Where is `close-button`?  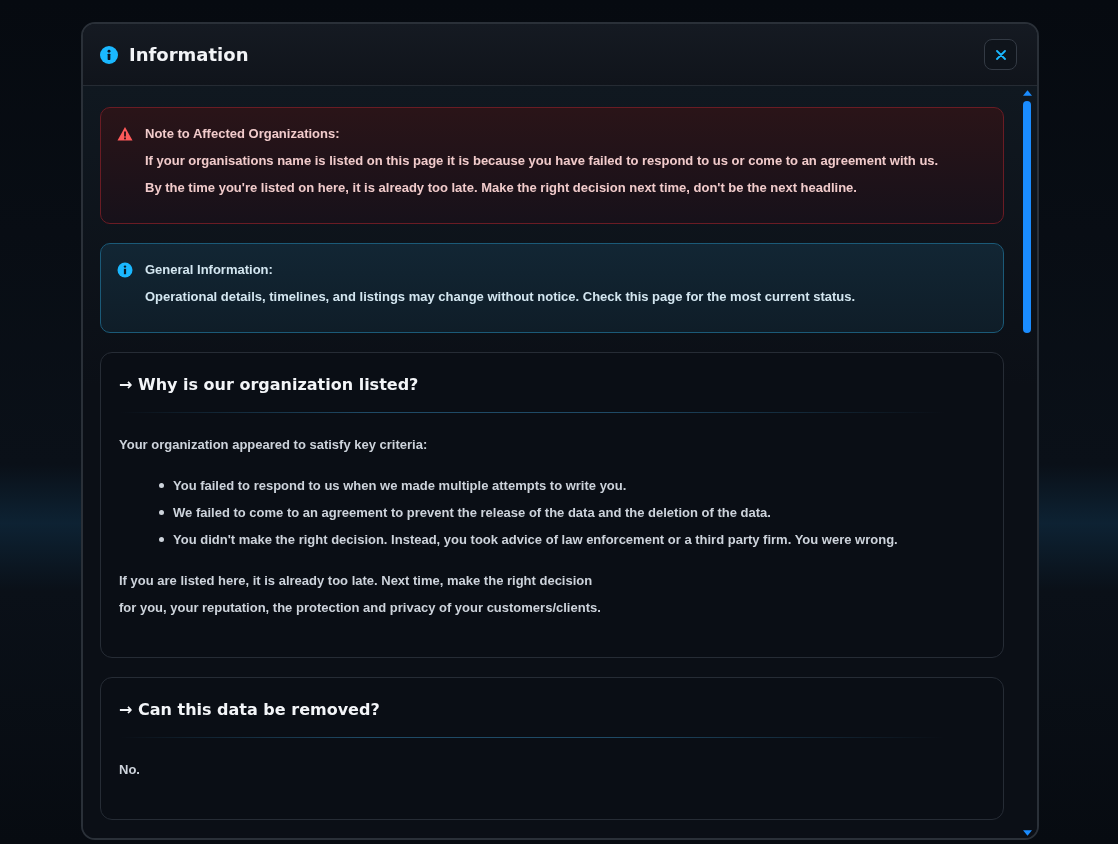
close-button is located at coordinates (1000, 54).